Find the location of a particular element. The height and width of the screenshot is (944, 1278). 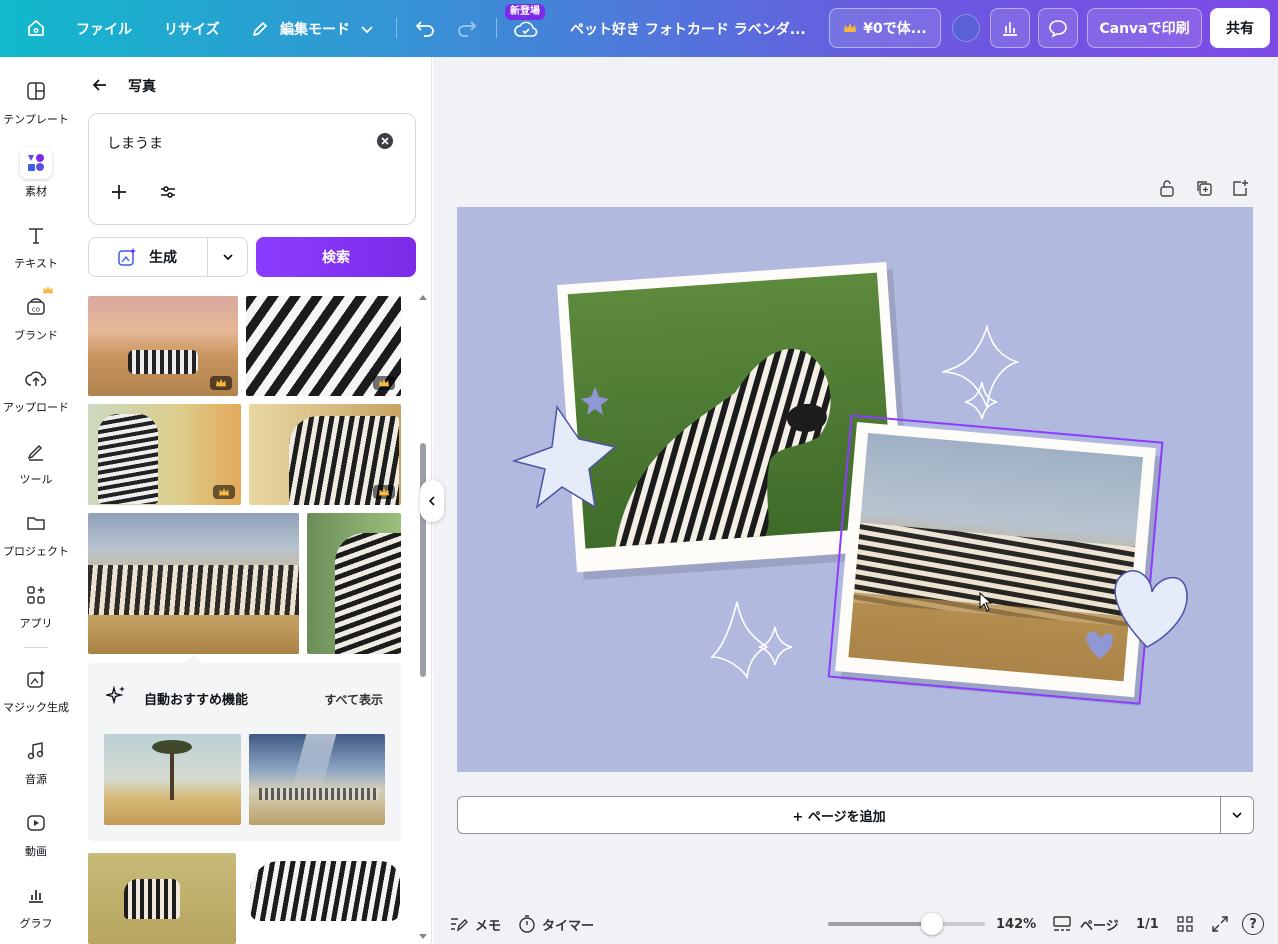

save-status-button is located at coordinates (526, 29).